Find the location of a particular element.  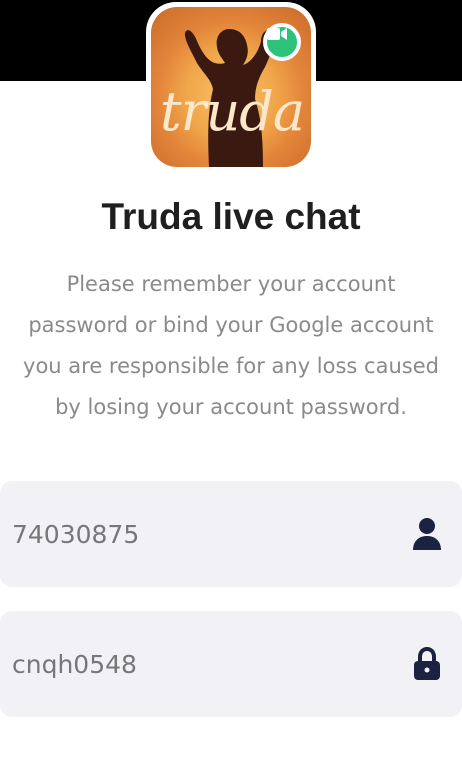

app-logo: truda is located at coordinates (231, 87).